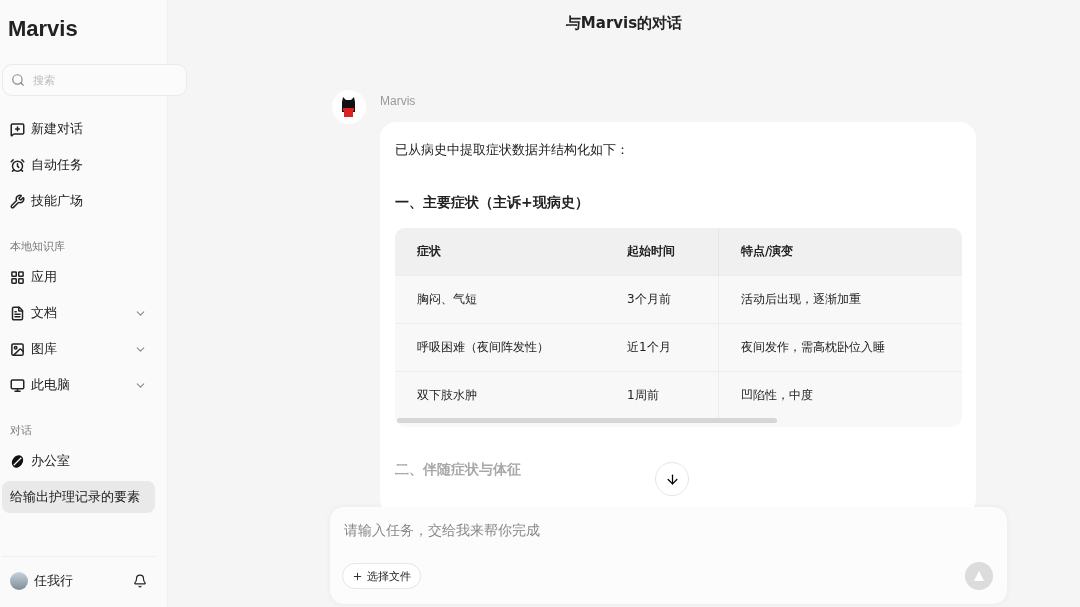 The width and height of the screenshot is (1080, 607). Describe the element at coordinates (17, 349) in the screenshot. I see `image-icon` at that location.